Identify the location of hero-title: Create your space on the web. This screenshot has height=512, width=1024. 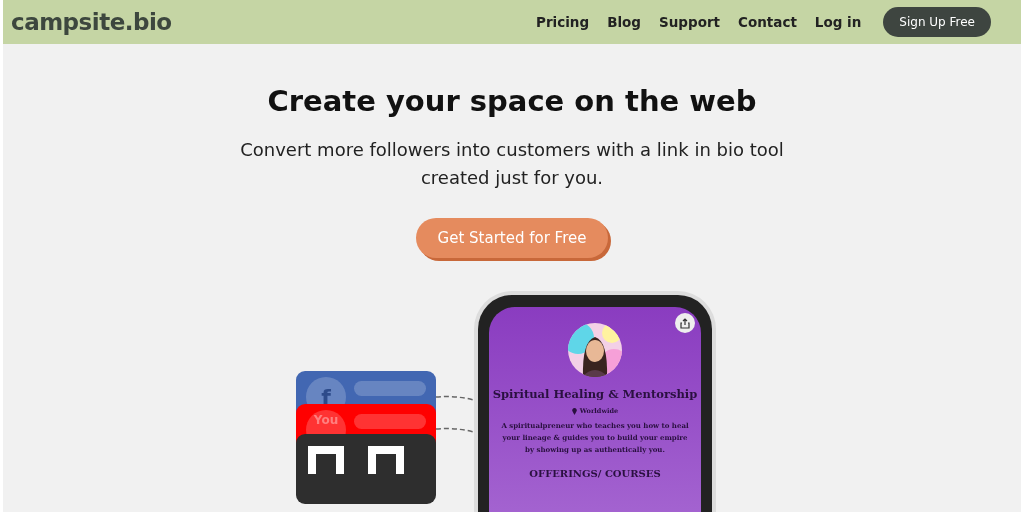
(512, 101).